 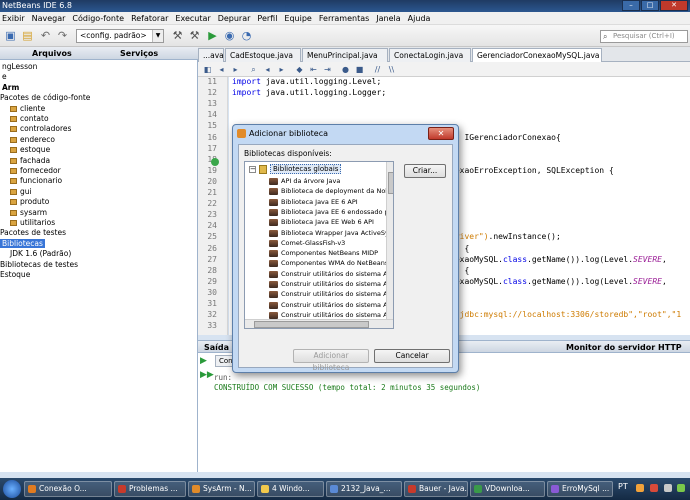 What do you see at coordinates (267, 69) in the screenshot?
I see `find-prev-icon: ◂` at bounding box center [267, 69].